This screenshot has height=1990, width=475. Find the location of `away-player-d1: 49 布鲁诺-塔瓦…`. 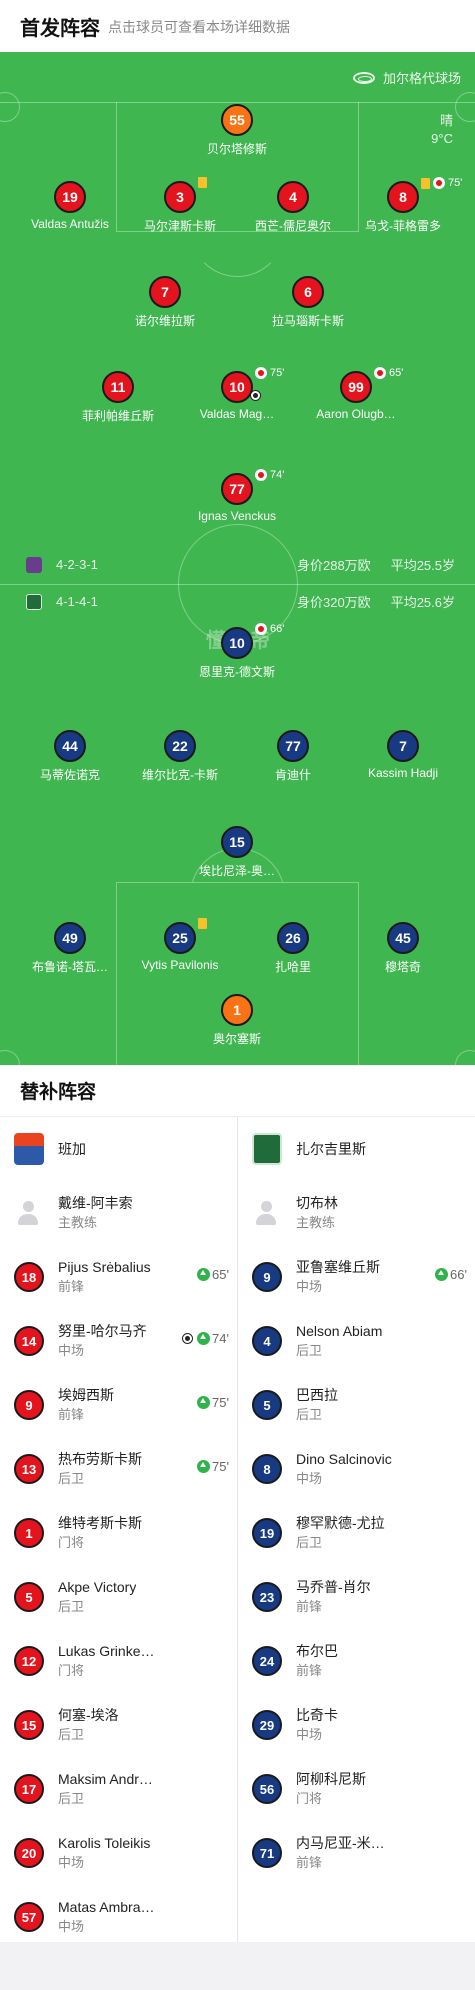

away-player-d1: 49 布鲁诺-塔瓦… is located at coordinates (70, 948).